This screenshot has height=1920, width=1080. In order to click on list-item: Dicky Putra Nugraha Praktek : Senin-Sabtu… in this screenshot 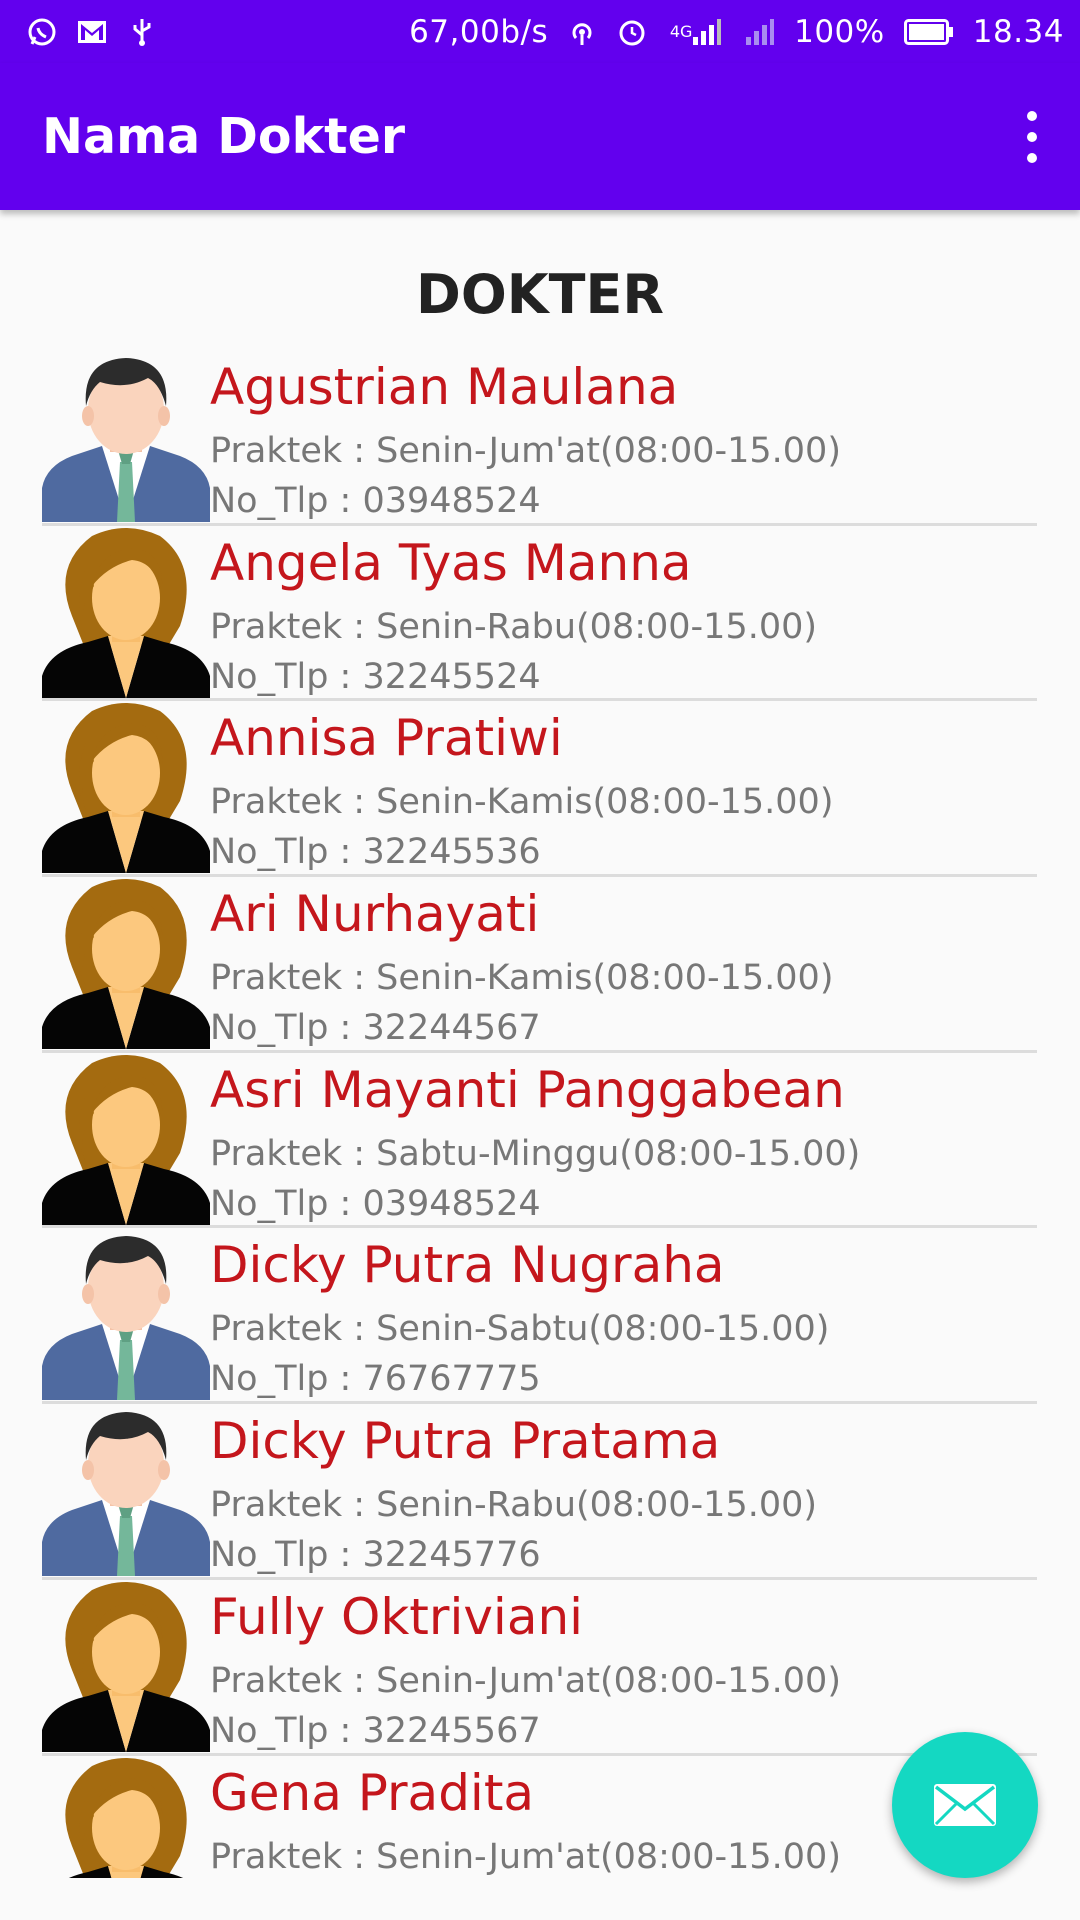, I will do `click(539, 1316)`.